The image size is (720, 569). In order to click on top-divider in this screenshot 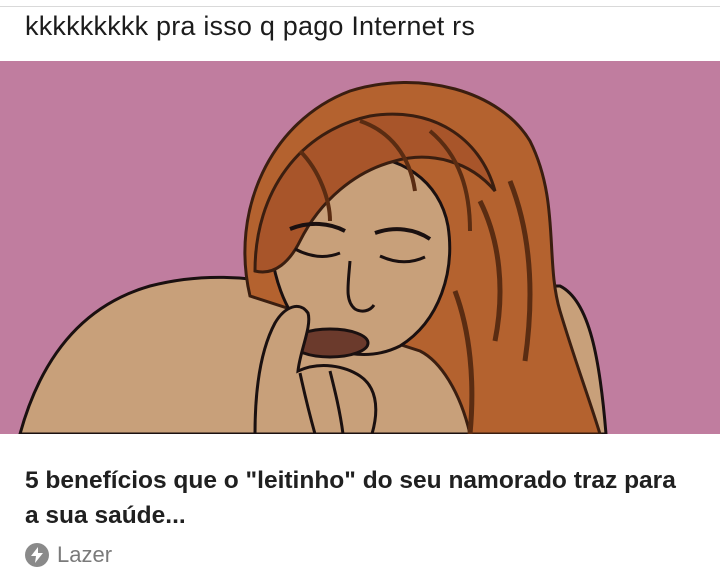, I will do `click(360, 6)`.